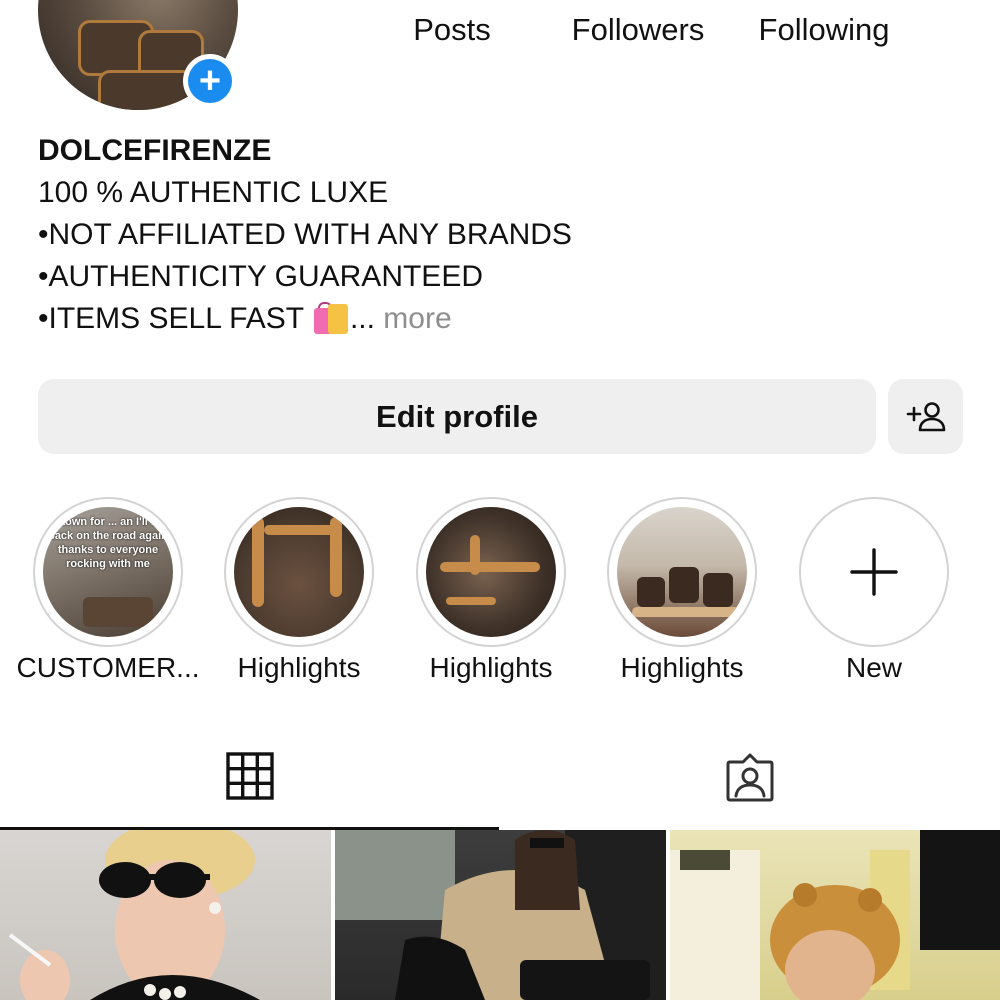 This screenshot has width=1000, height=1000. I want to click on new-highlight-button: New, so click(874, 590).